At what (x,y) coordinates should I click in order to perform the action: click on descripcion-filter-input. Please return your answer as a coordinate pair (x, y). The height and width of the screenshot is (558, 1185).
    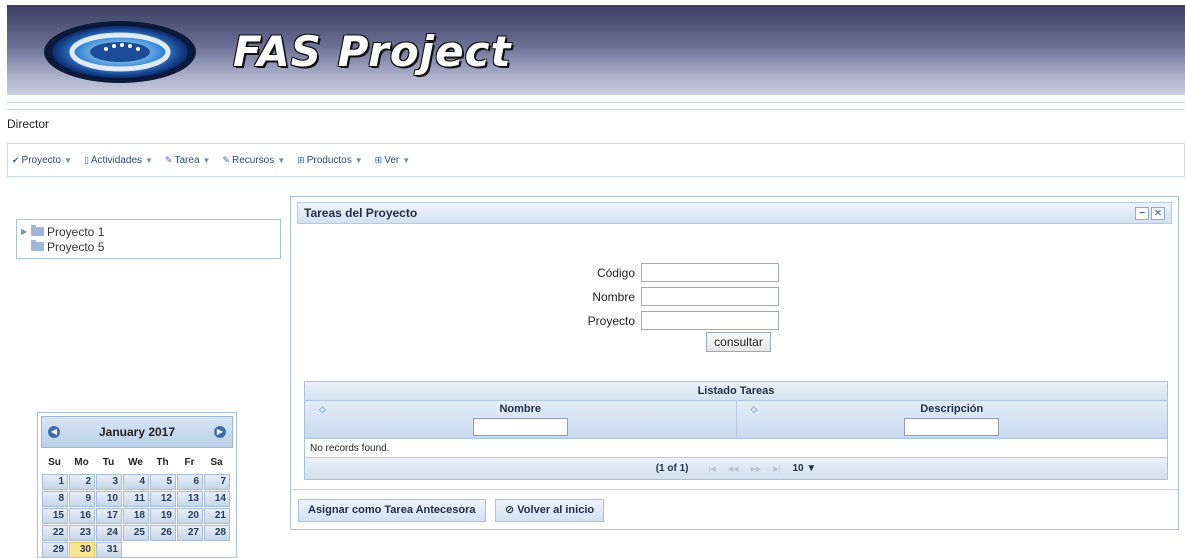
    Looking at the image, I should click on (952, 427).